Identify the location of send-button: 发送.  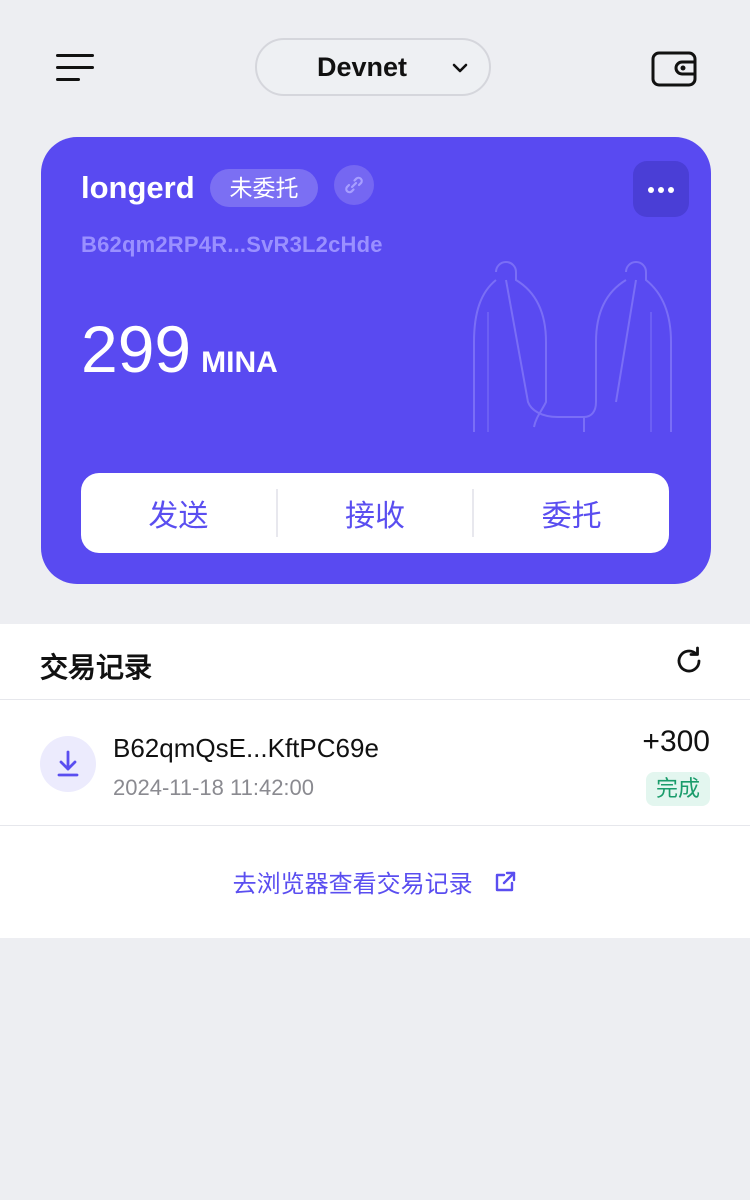
(178, 513).